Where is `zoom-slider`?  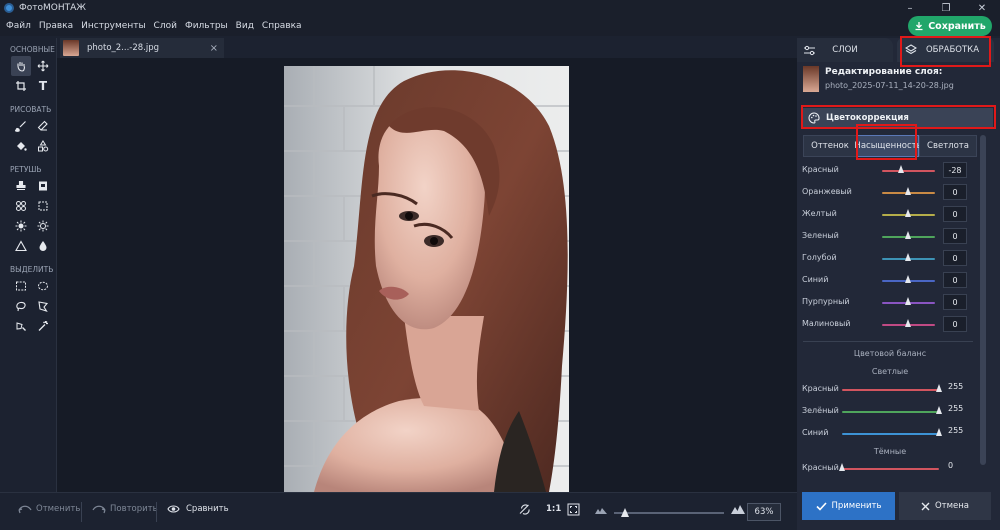
zoom-slider is located at coordinates (669, 512).